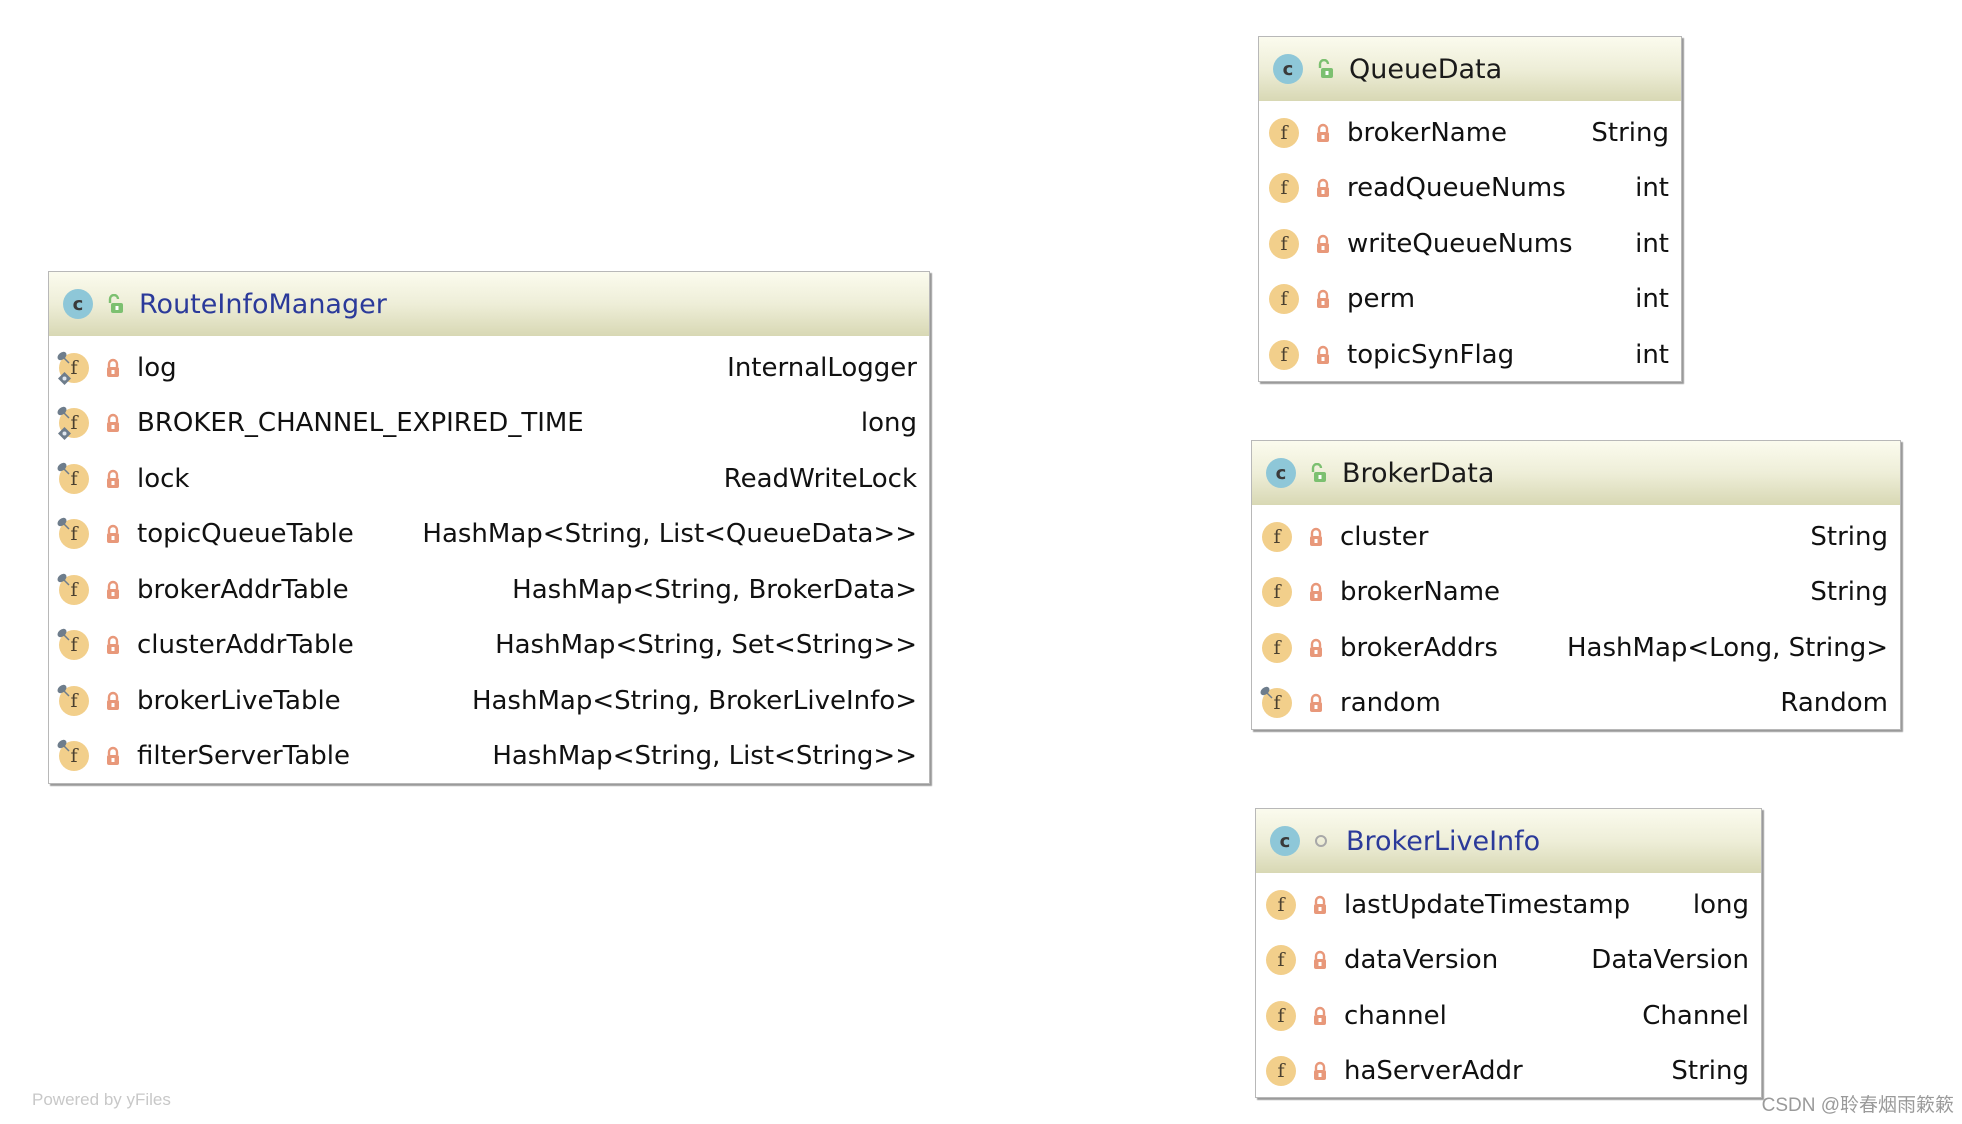 This screenshot has width=1962, height=1124. I want to click on class-header: c BrokerData, so click(1576, 473).